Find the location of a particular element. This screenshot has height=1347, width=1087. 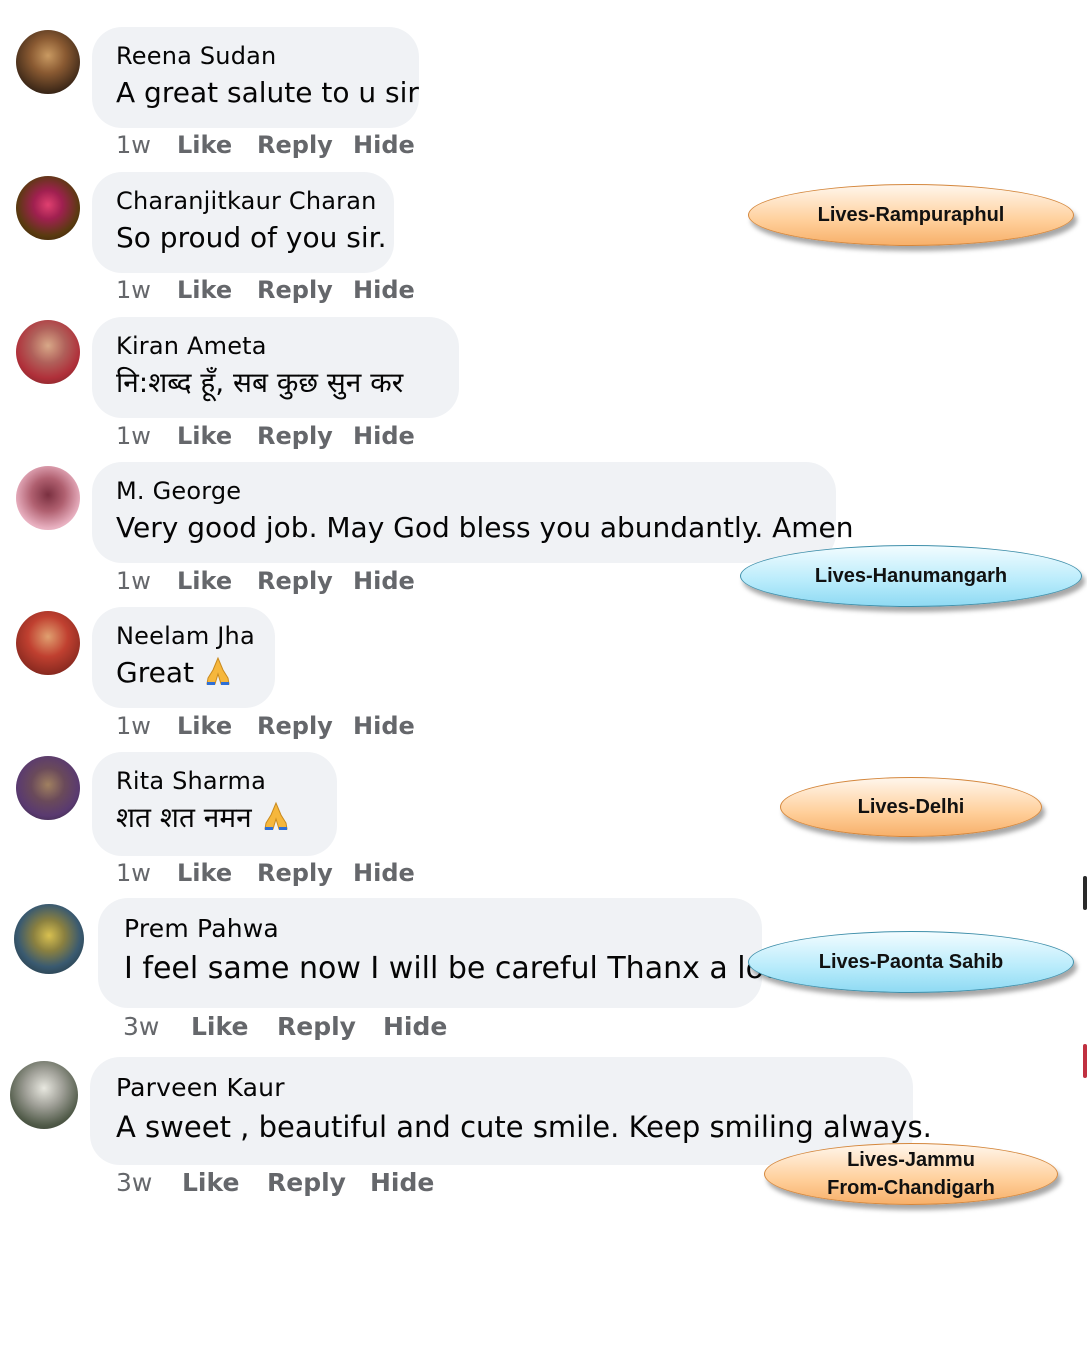

location-annotation: Lives-Paonta Sahib is located at coordinates (911, 962).